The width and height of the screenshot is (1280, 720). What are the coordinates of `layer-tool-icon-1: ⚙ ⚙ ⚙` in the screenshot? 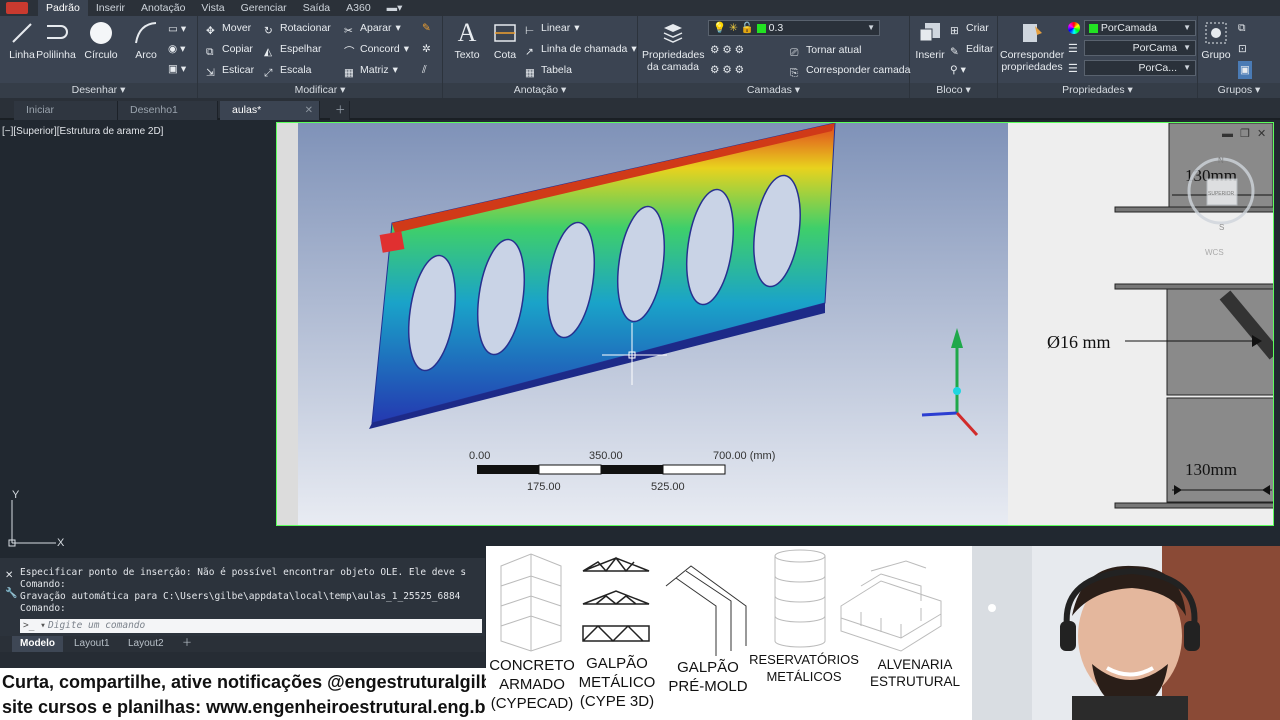 It's located at (727, 50).